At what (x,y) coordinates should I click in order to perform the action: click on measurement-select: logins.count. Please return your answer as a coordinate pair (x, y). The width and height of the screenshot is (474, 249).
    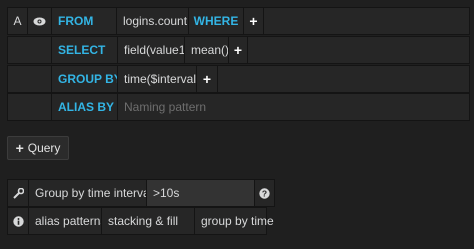
    Looking at the image, I should click on (152, 21).